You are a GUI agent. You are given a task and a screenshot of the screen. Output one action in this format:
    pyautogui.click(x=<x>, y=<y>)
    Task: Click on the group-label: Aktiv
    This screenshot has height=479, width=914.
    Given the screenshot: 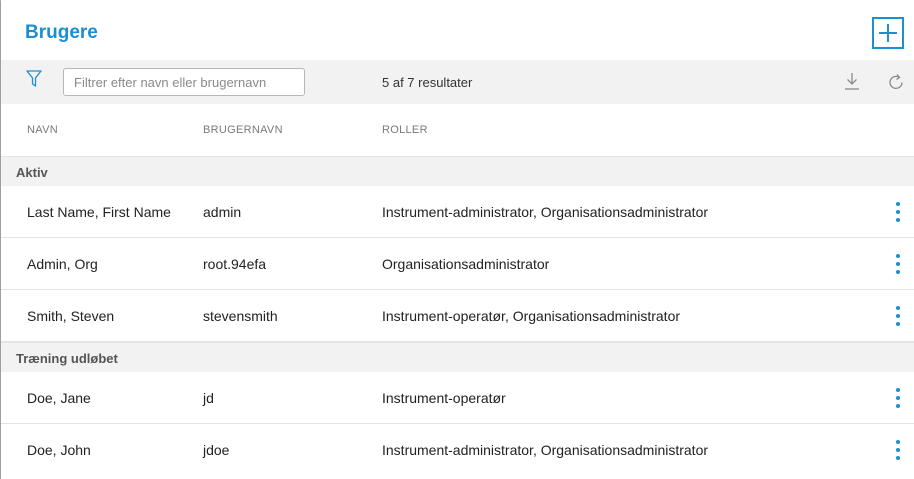 What is the action you would take?
    pyautogui.click(x=32, y=172)
    